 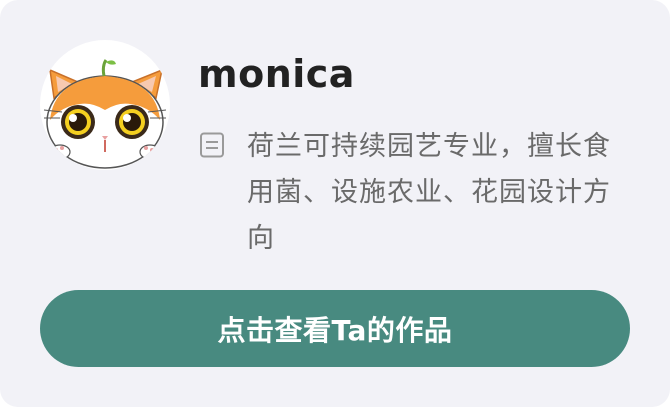 I want to click on username: monica, so click(x=276, y=74).